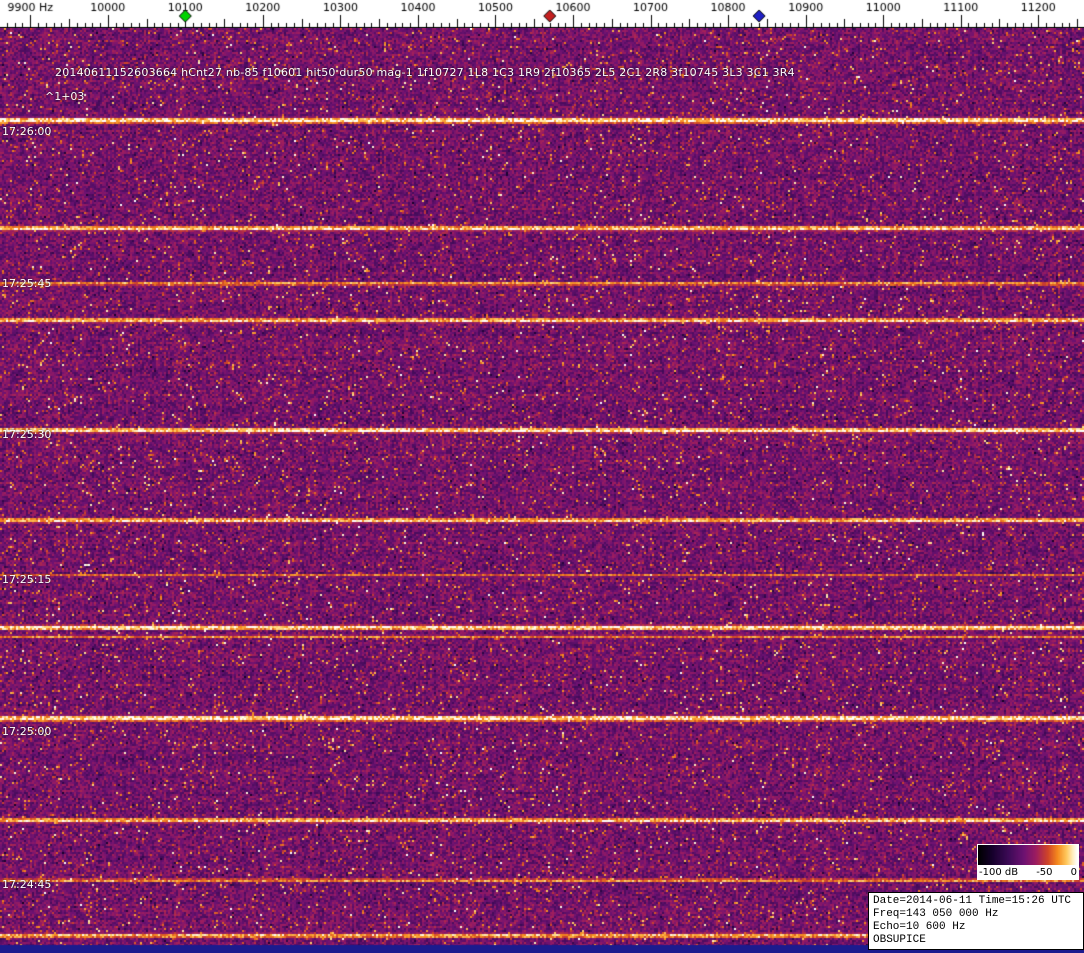 The image size is (1084, 953). I want to click on color-scale-labels: -100 dB -50 0, so click(1028, 872).